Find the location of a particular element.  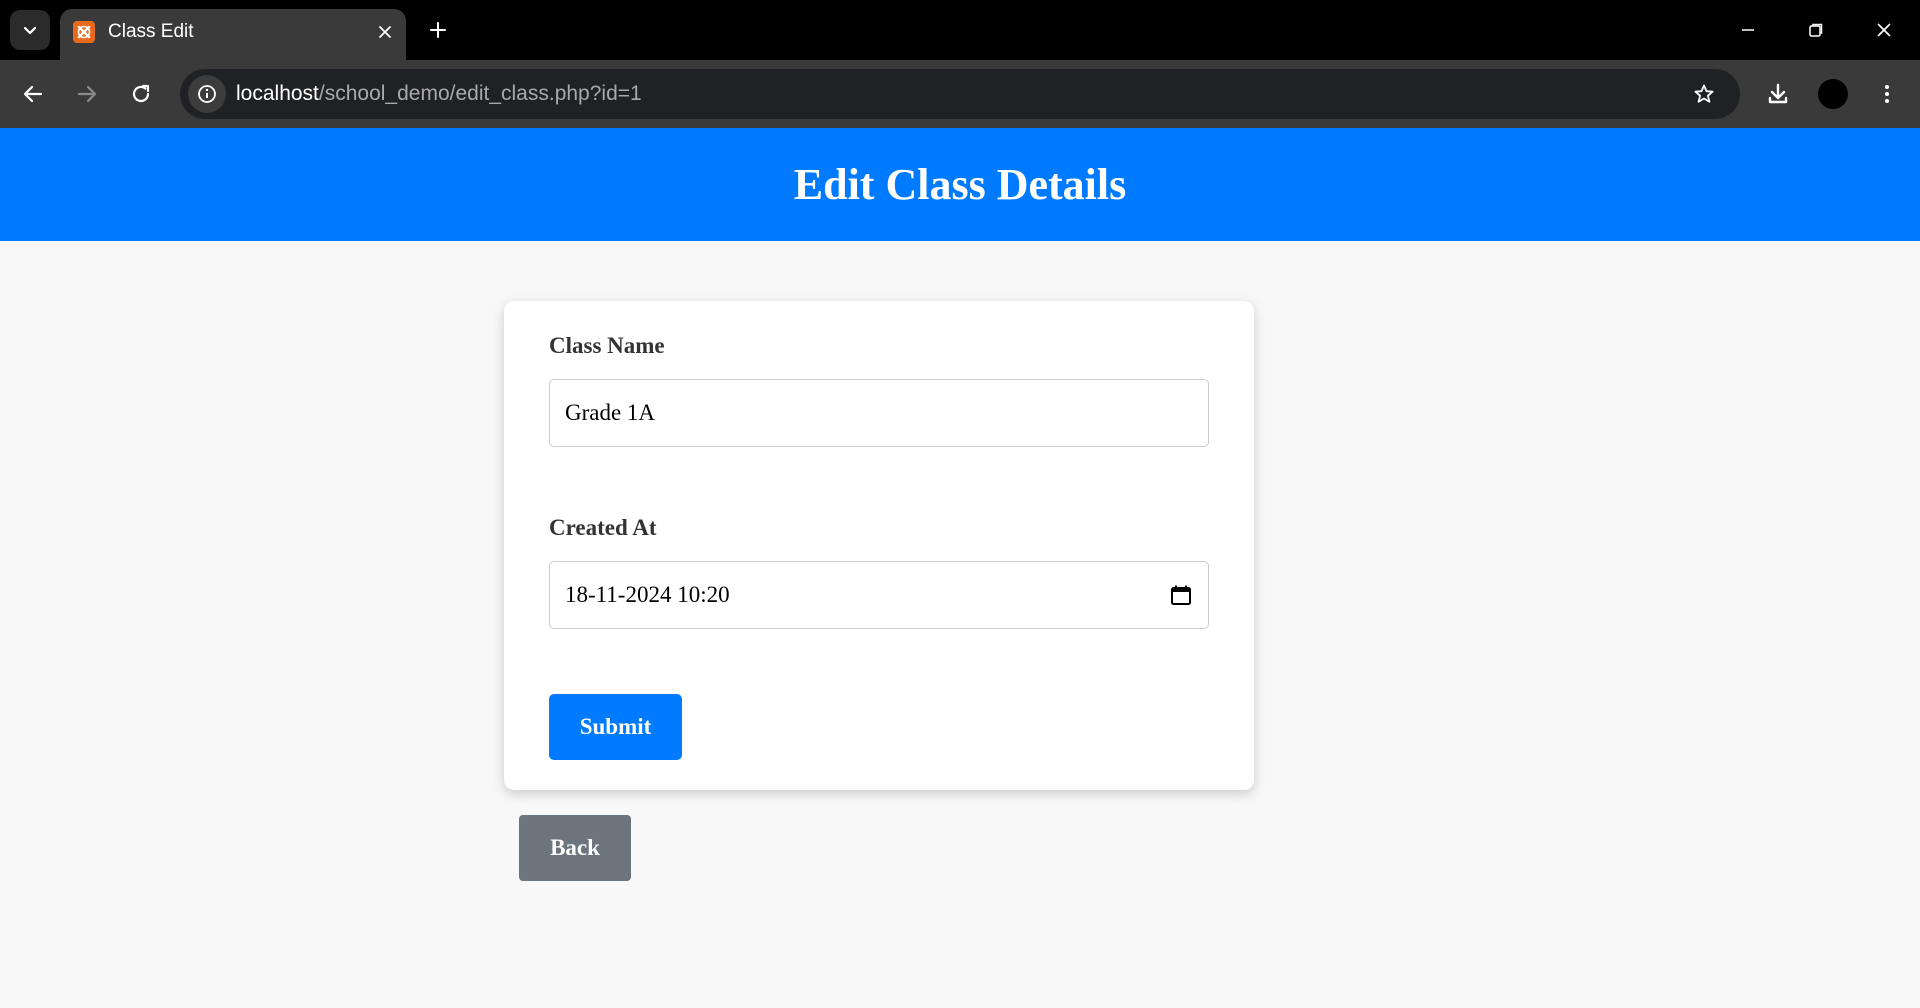

forward-arrow-icon is located at coordinates (87, 94).